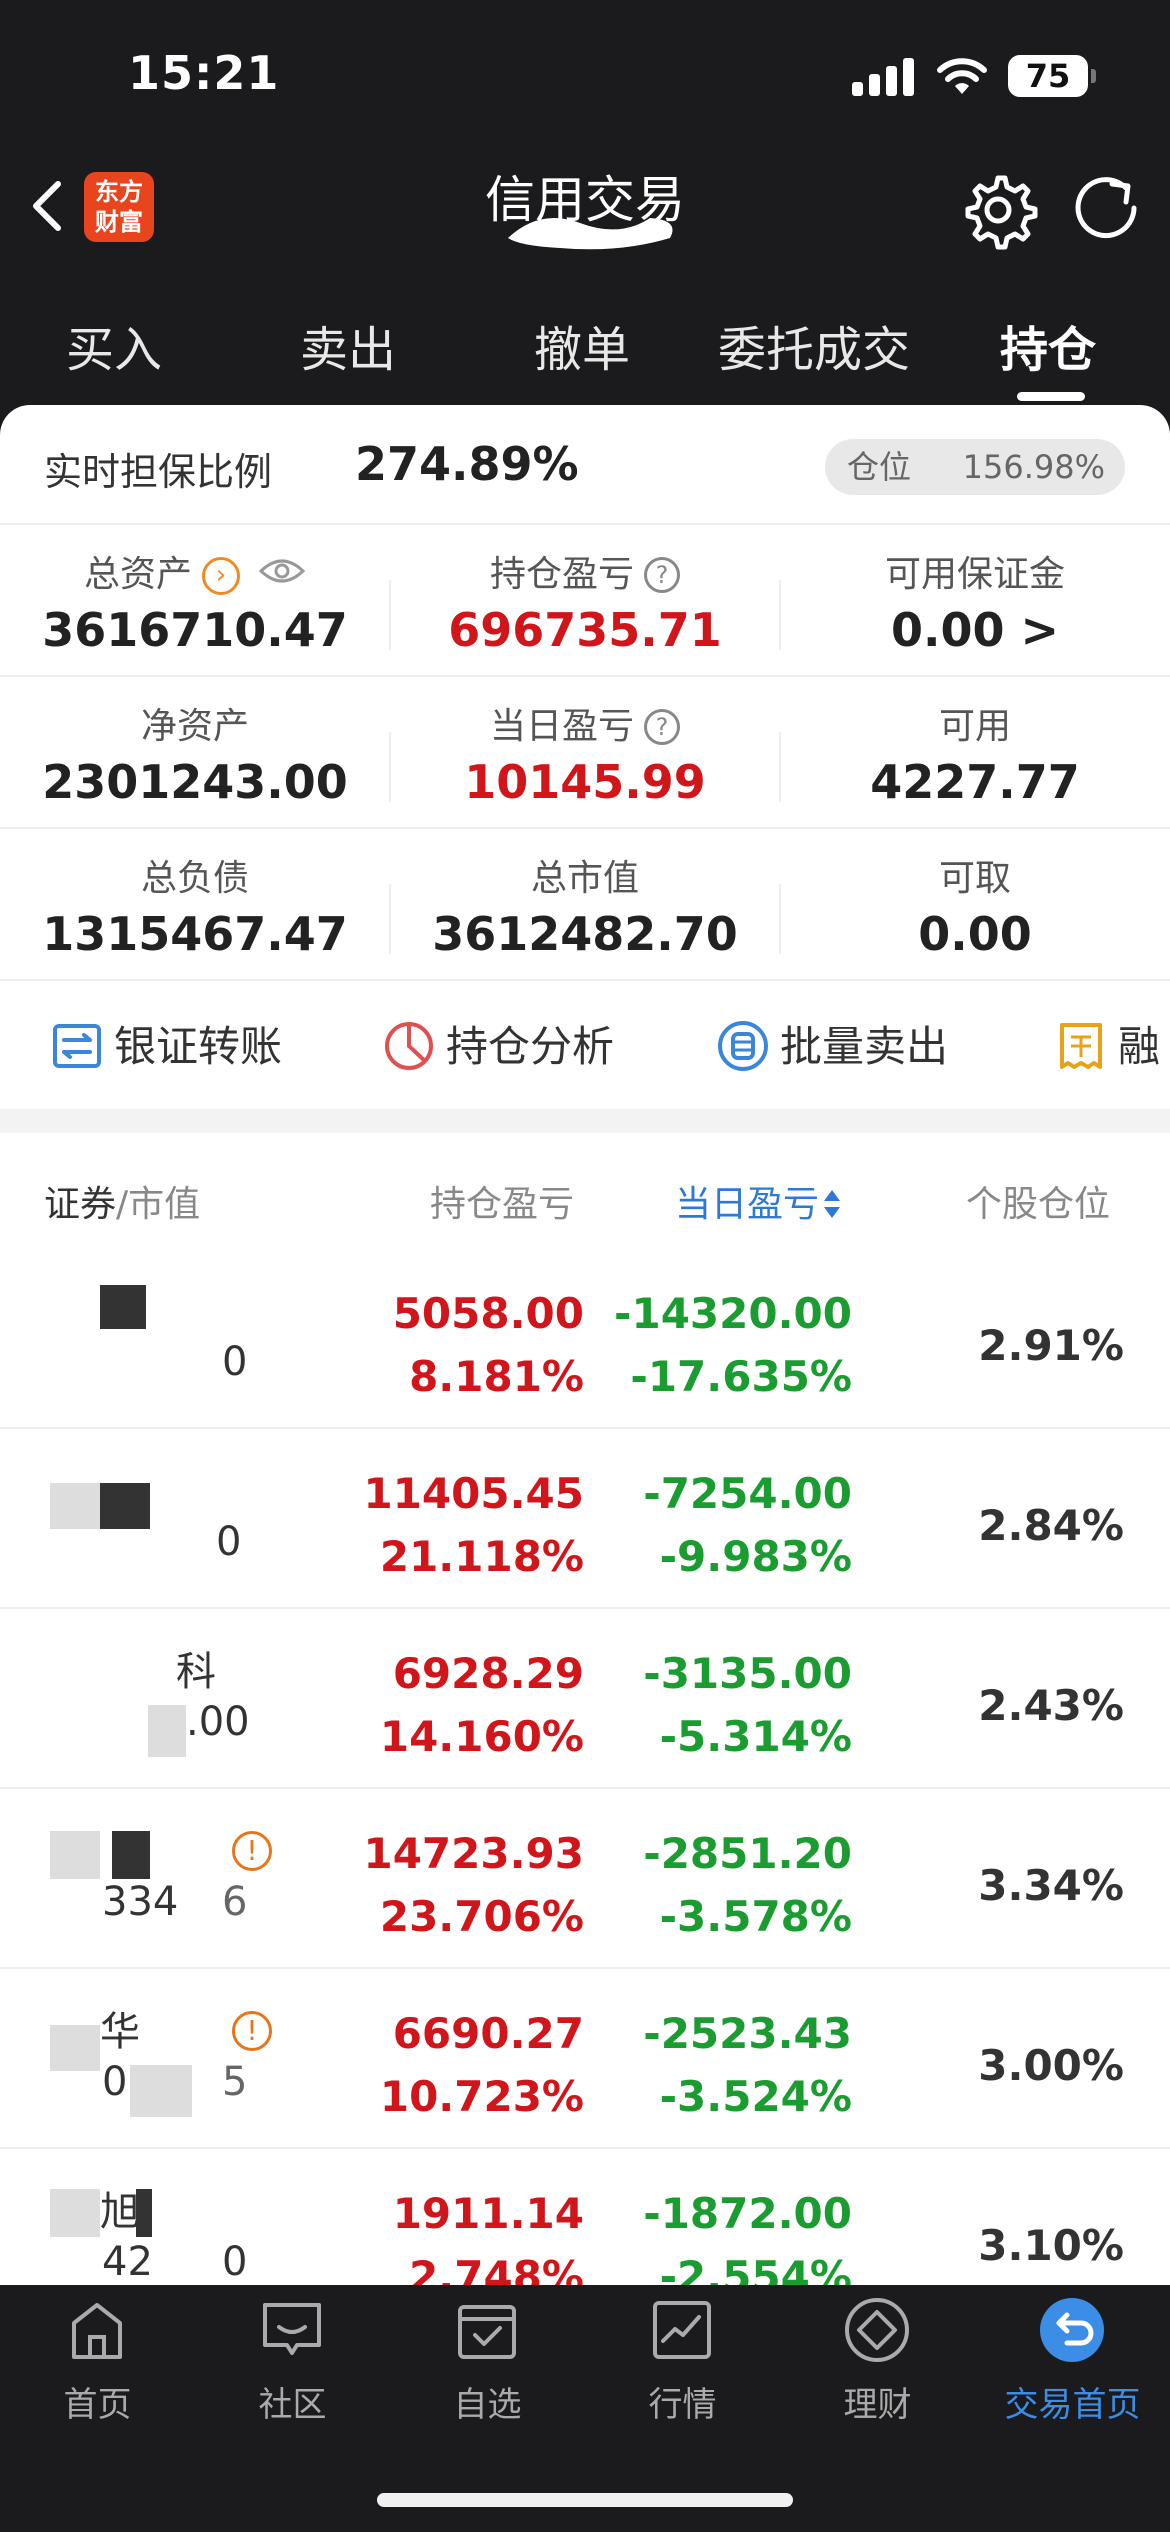 This screenshot has height=2532, width=1170. Describe the element at coordinates (975, 905) in the screenshot. I see `stat-withdrawable: 可取 0.00` at that location.